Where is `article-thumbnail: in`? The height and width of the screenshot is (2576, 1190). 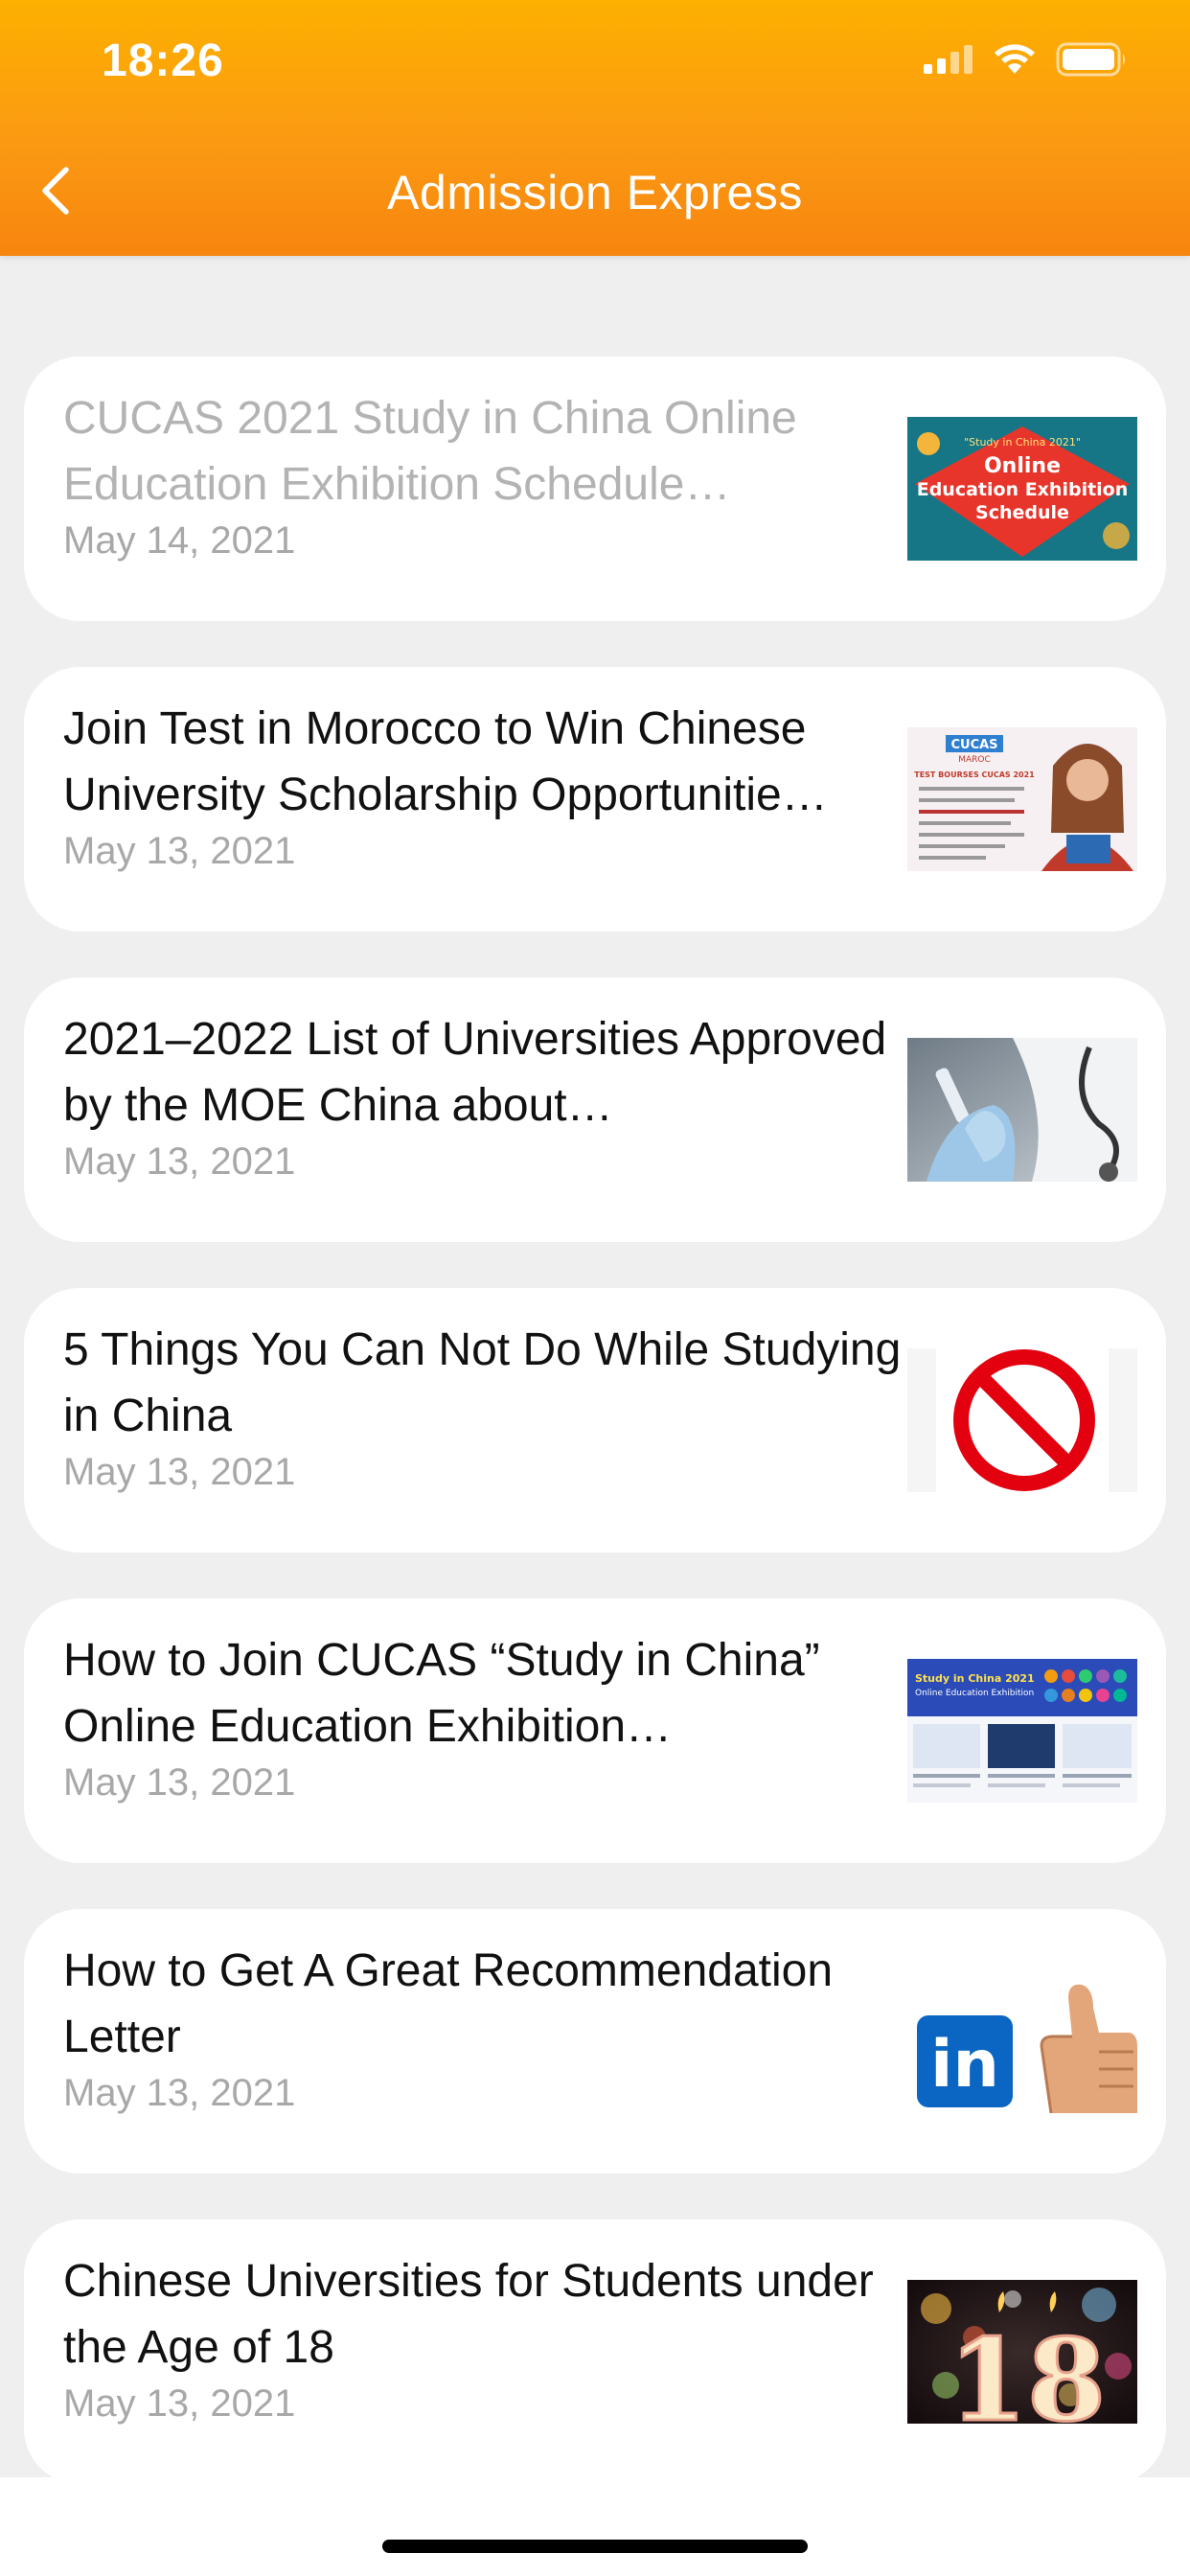 article-thumbnail: in is located at coordinates (1022, 2041).